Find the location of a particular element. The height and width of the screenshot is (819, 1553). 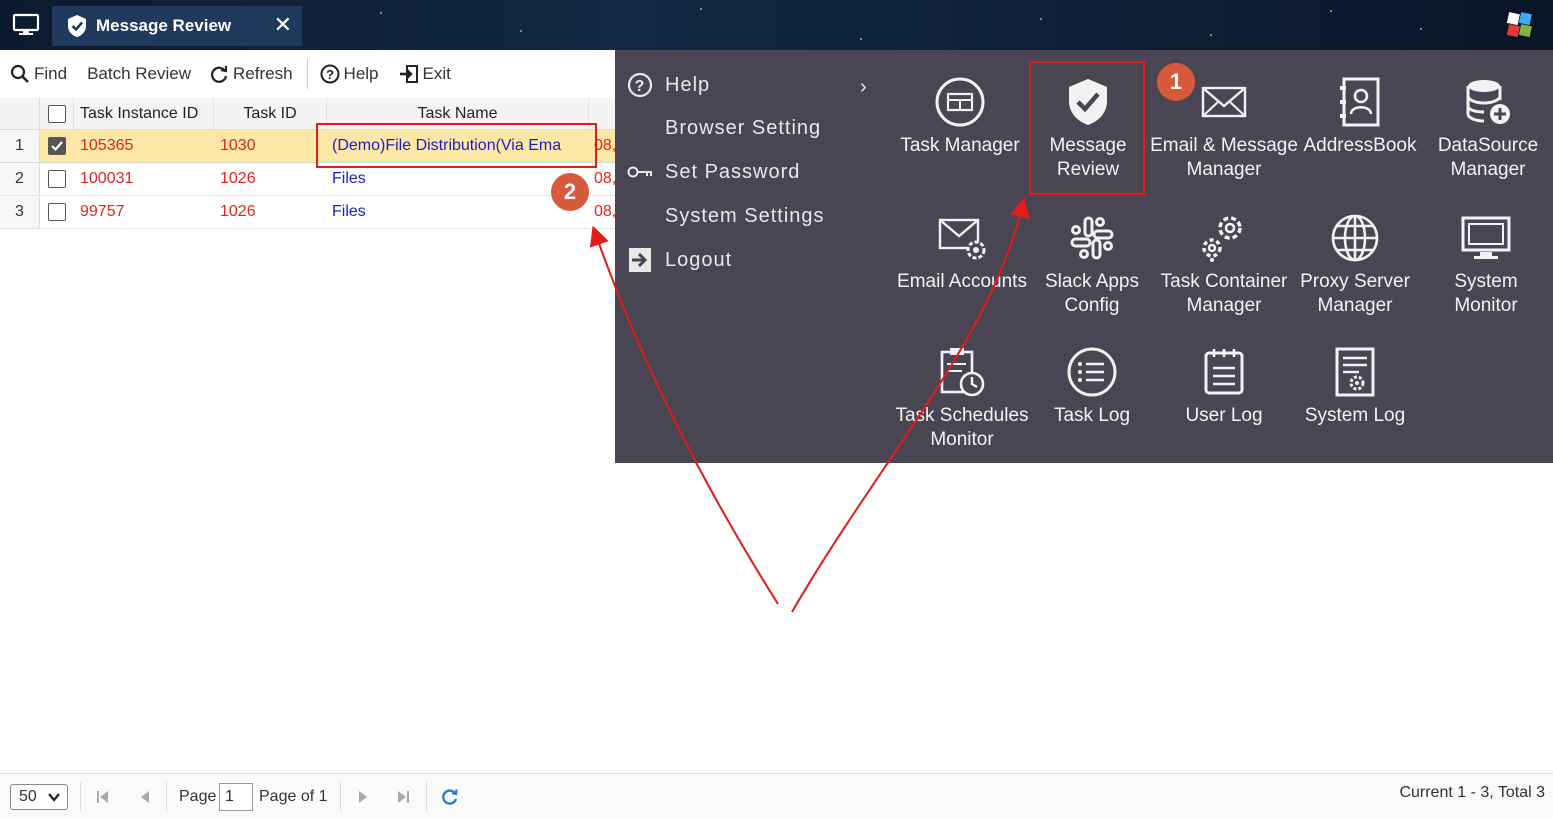

page-size-select: 50 is located at coordinates (39, 797).